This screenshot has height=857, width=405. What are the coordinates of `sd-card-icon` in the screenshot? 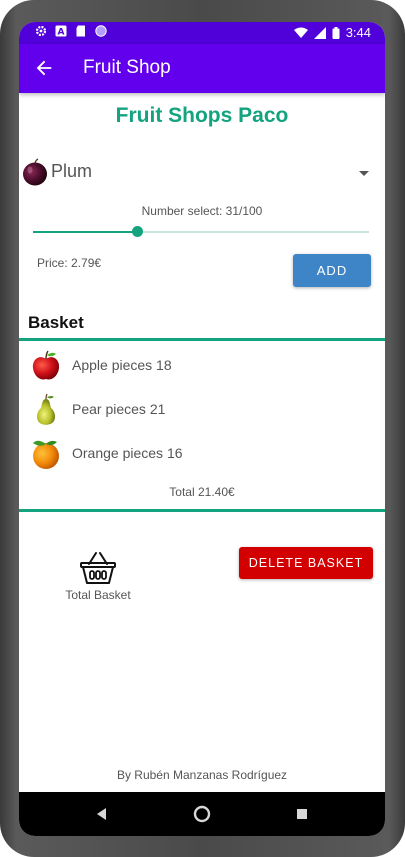 It's located at (80, 31).